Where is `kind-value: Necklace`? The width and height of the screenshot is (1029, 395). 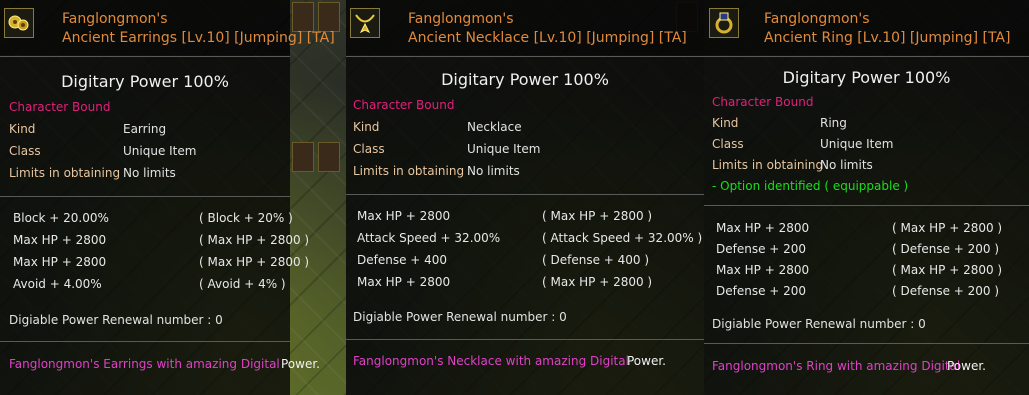
kind-value: Necklace is located at coordinates (494, 127).